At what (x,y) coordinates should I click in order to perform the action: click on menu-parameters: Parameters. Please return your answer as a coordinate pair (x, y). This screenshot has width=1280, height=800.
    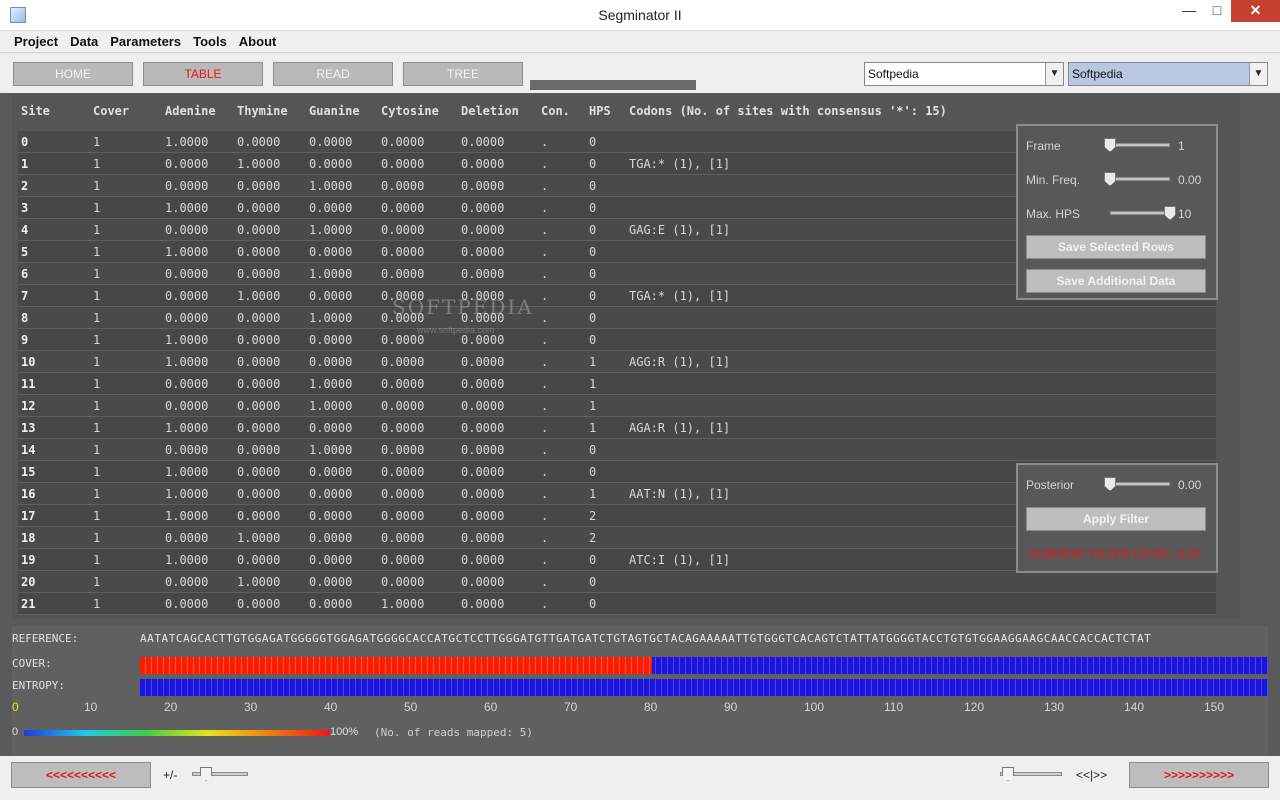
    Looking at the image, I should click on (145, 40).